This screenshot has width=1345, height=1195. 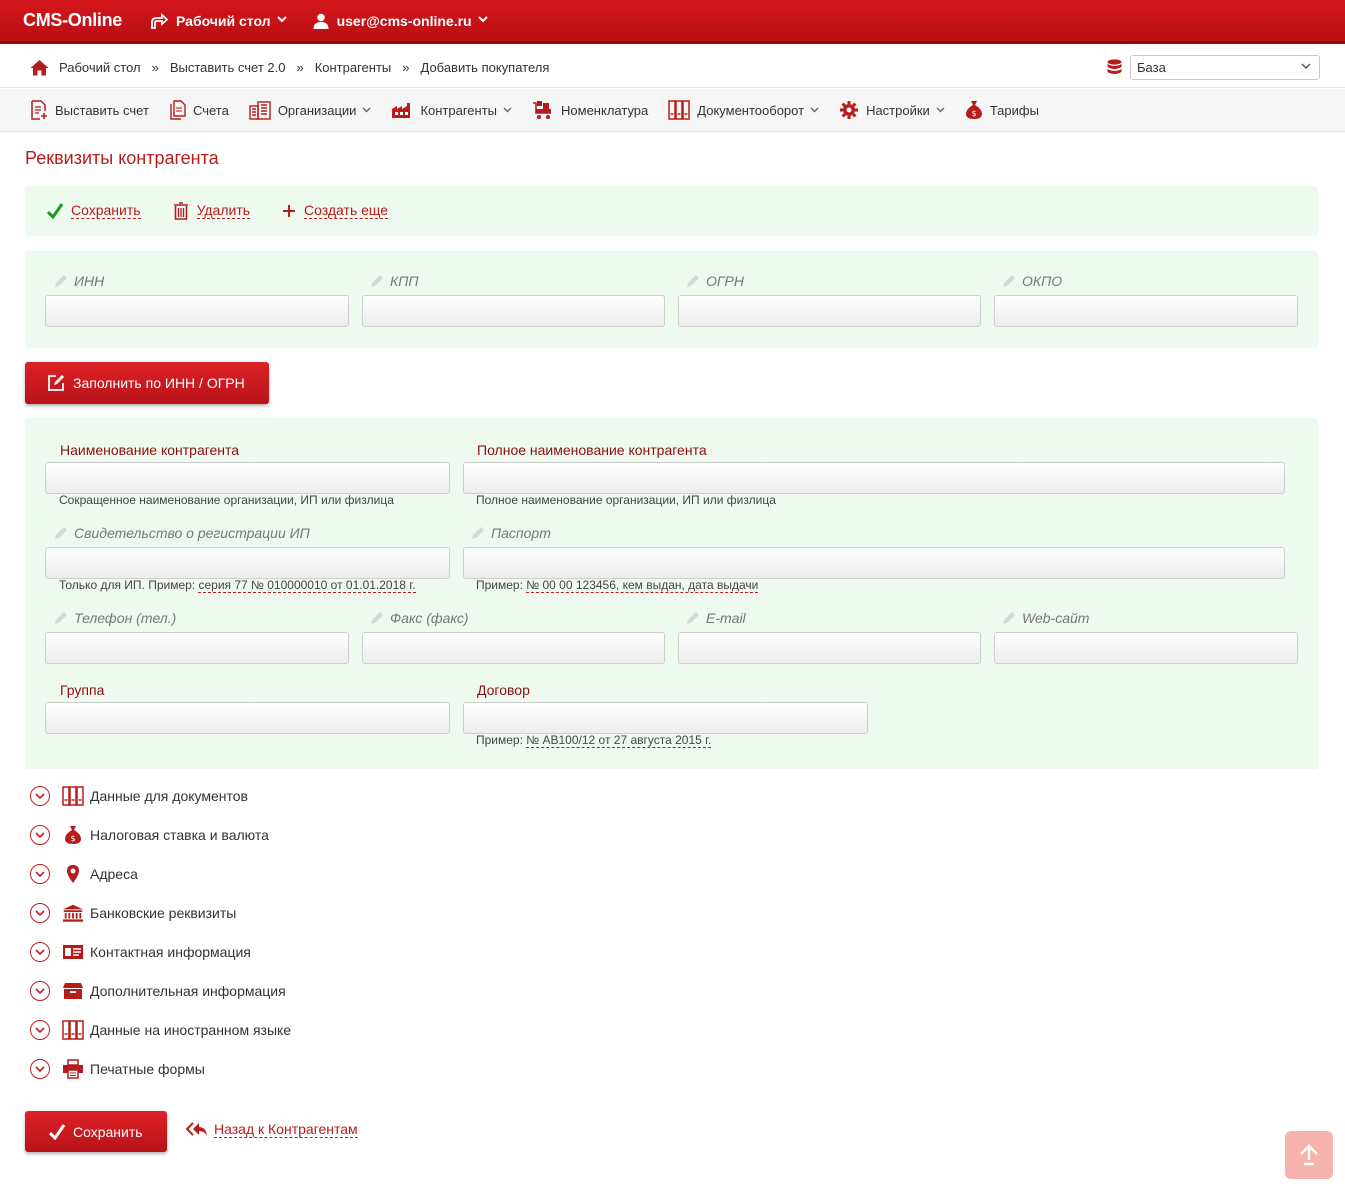 I want to click on user-icon, so click(x=321, y=21).